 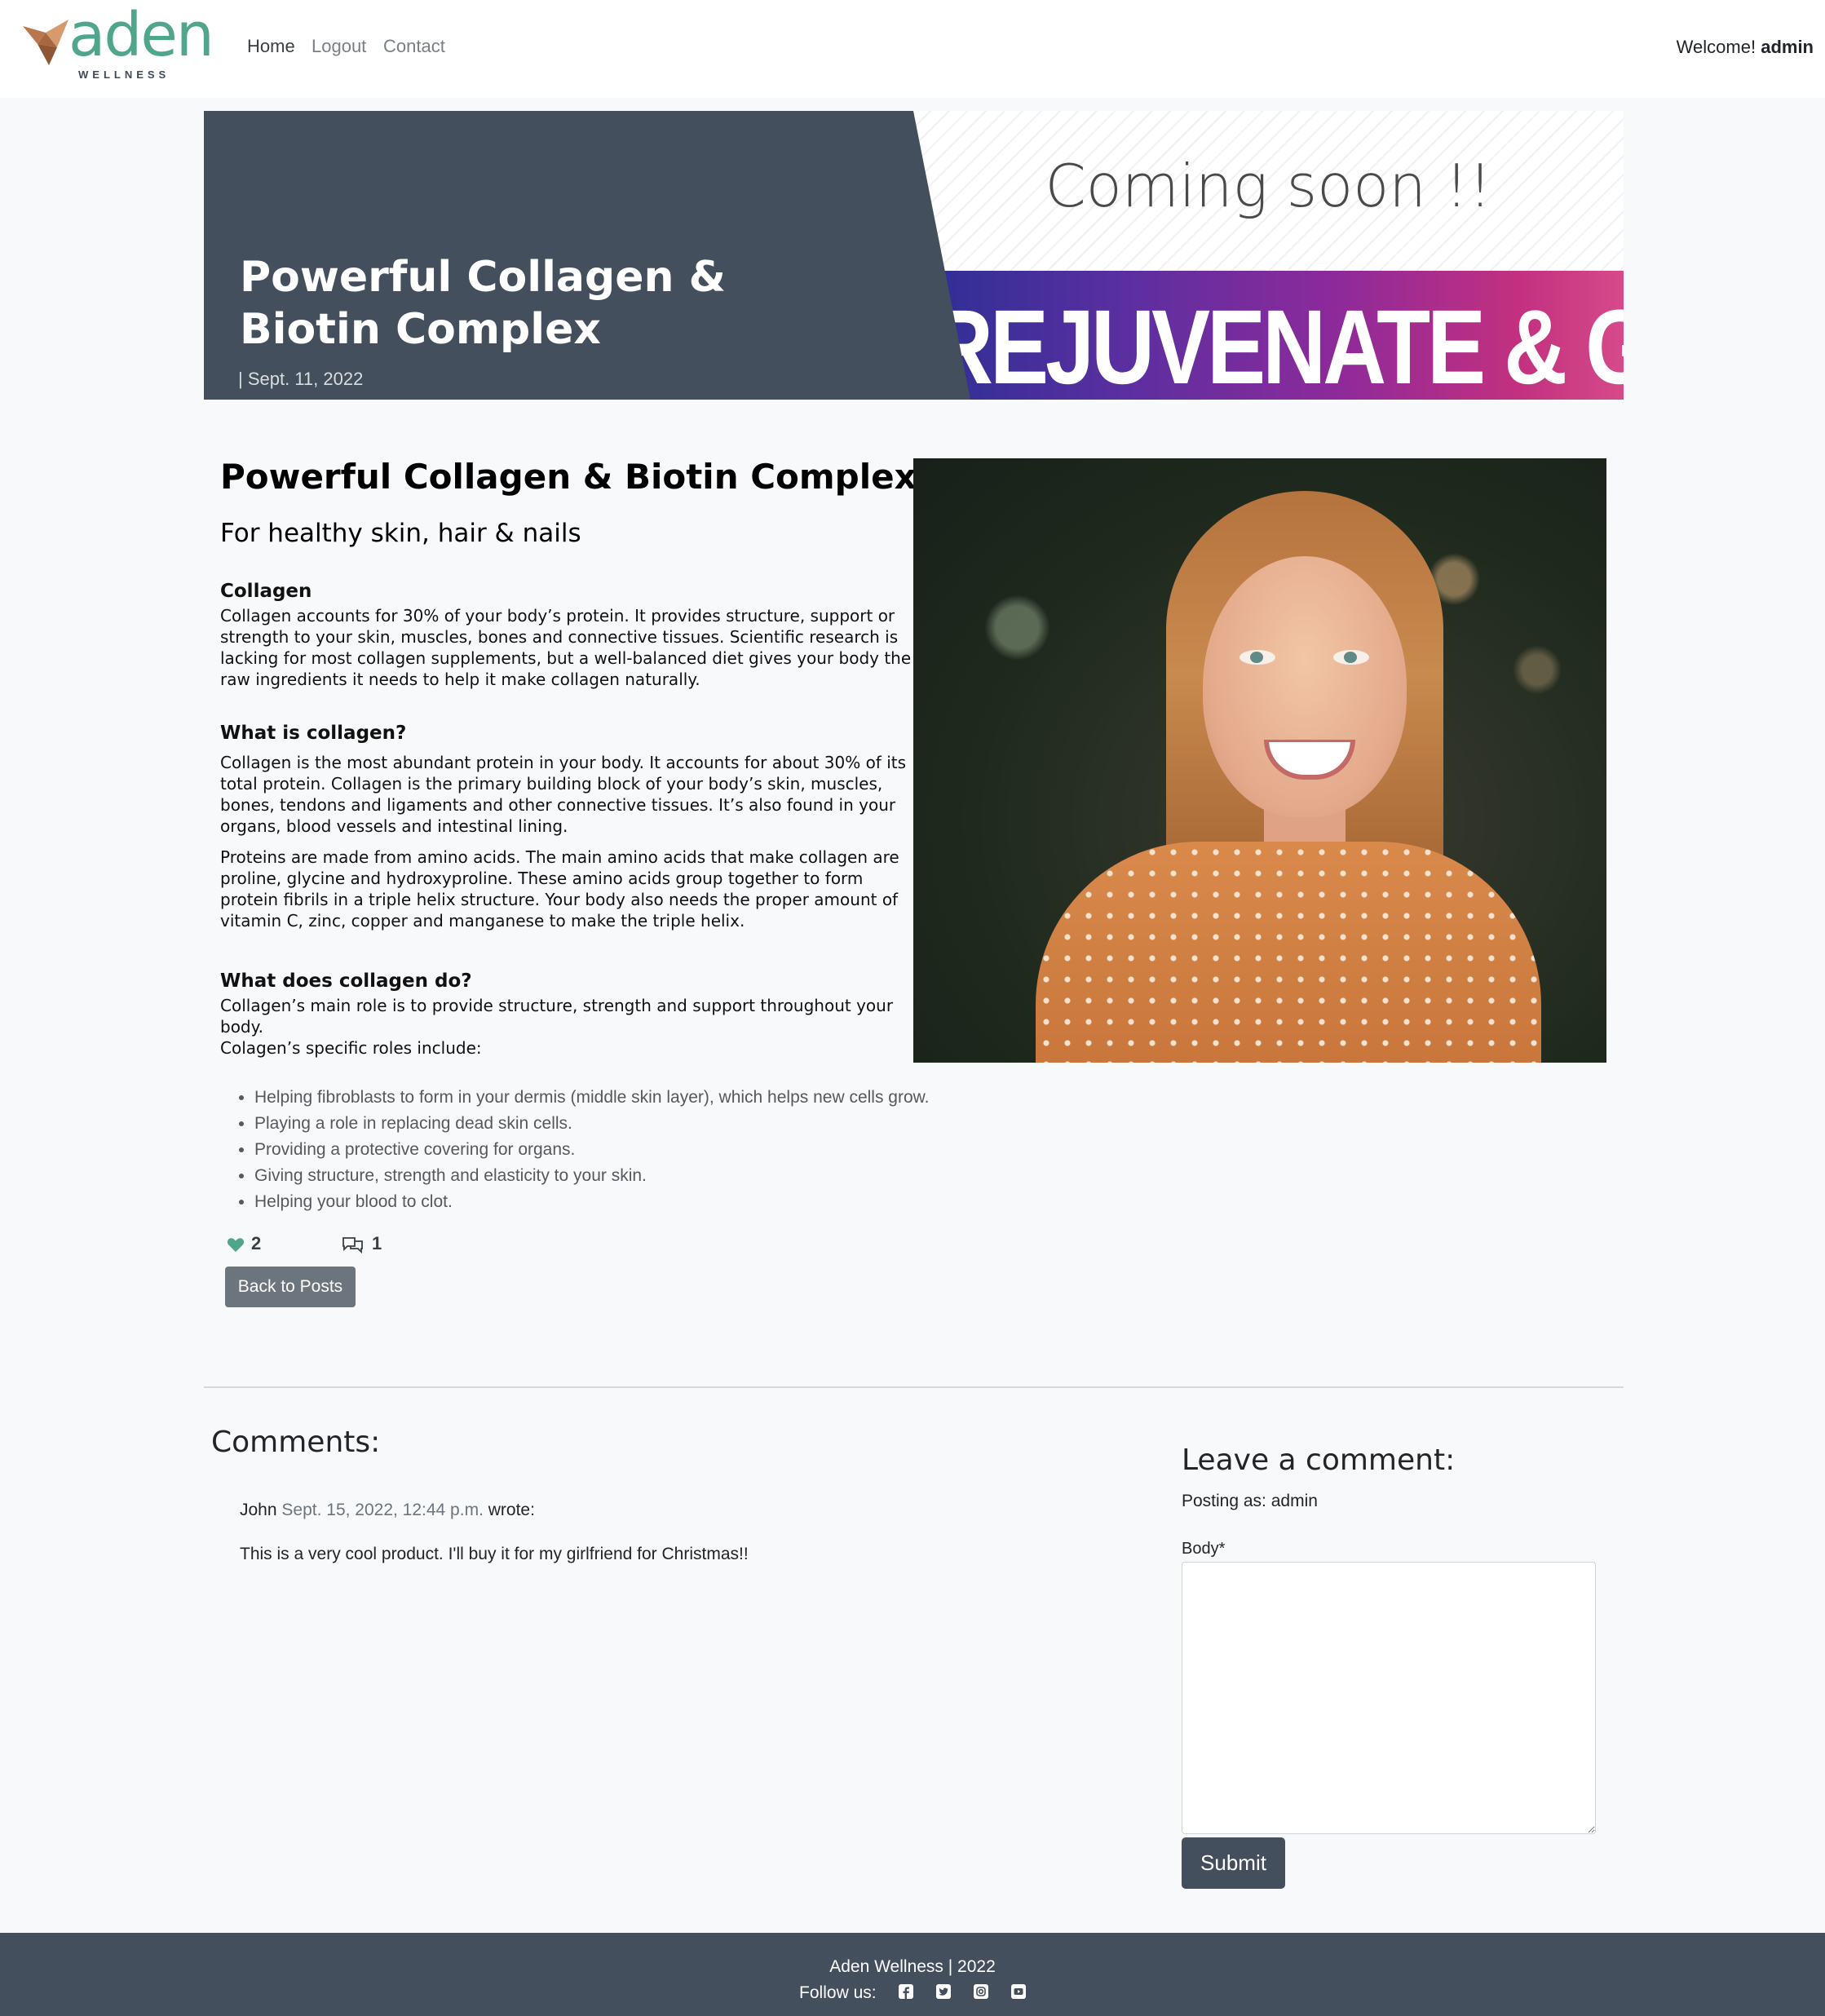 What do you see at coordinates (944, 1992) in the screenshot?
I see `twitter-icon` at bounding box center [944, 1992].